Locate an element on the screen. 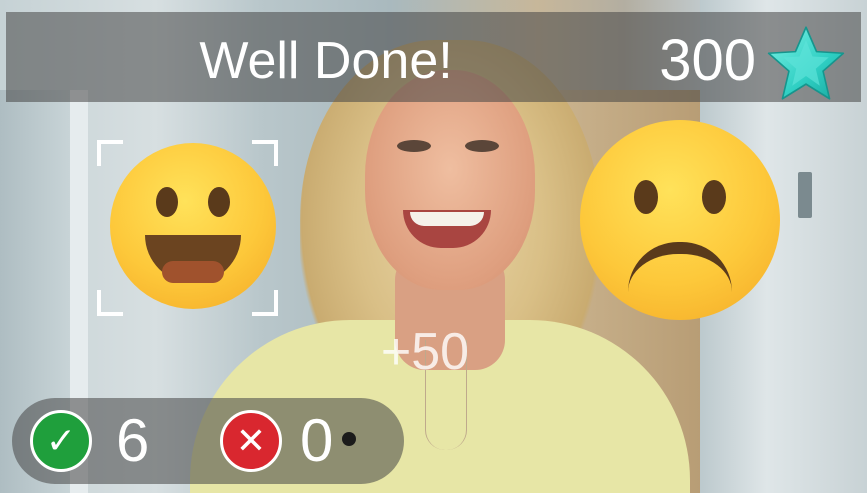  person-teeth is located at coordinates (447, 219).